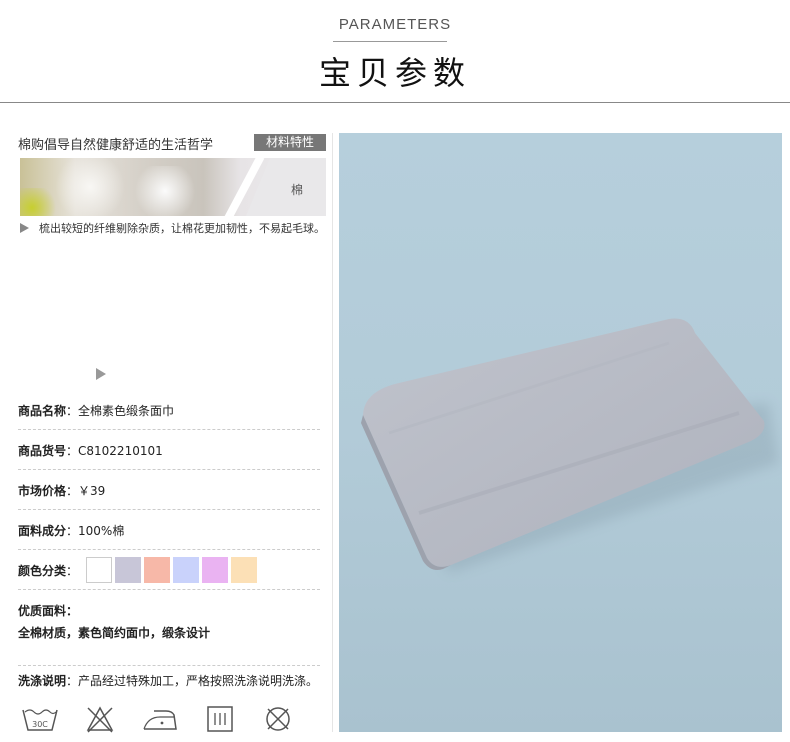 The width and height of the screenshot is (790, 742). Describe the element at coordinates (169, 456) in the screenshot. I see `spec-row-code: 商品货号：C8102210101` at that location.